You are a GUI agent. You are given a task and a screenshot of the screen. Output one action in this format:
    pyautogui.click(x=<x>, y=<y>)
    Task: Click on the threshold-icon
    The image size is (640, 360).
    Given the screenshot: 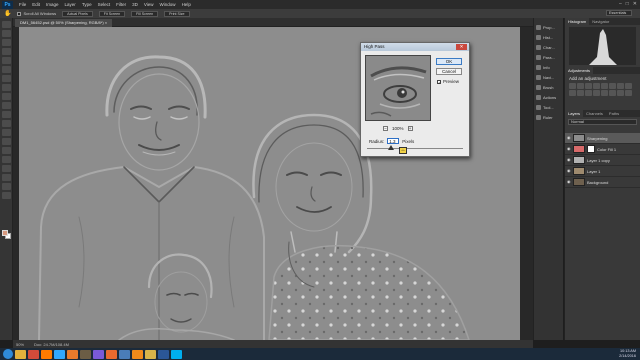 What is the action you would take?
    pyautogui.click(x=612, y=93)
    